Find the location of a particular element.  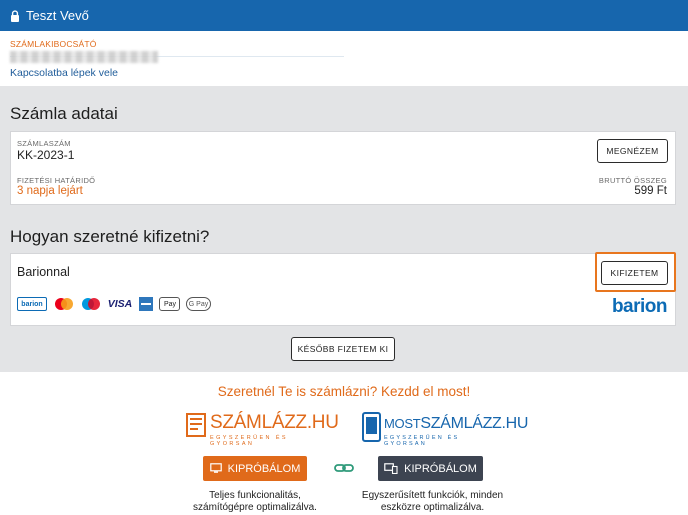

most-szamlazz-logo: MOSTSZÁMLÁZZ.HU EGYSZERŰEN ÉS GYORSAN is located at coordinates (445, 429).